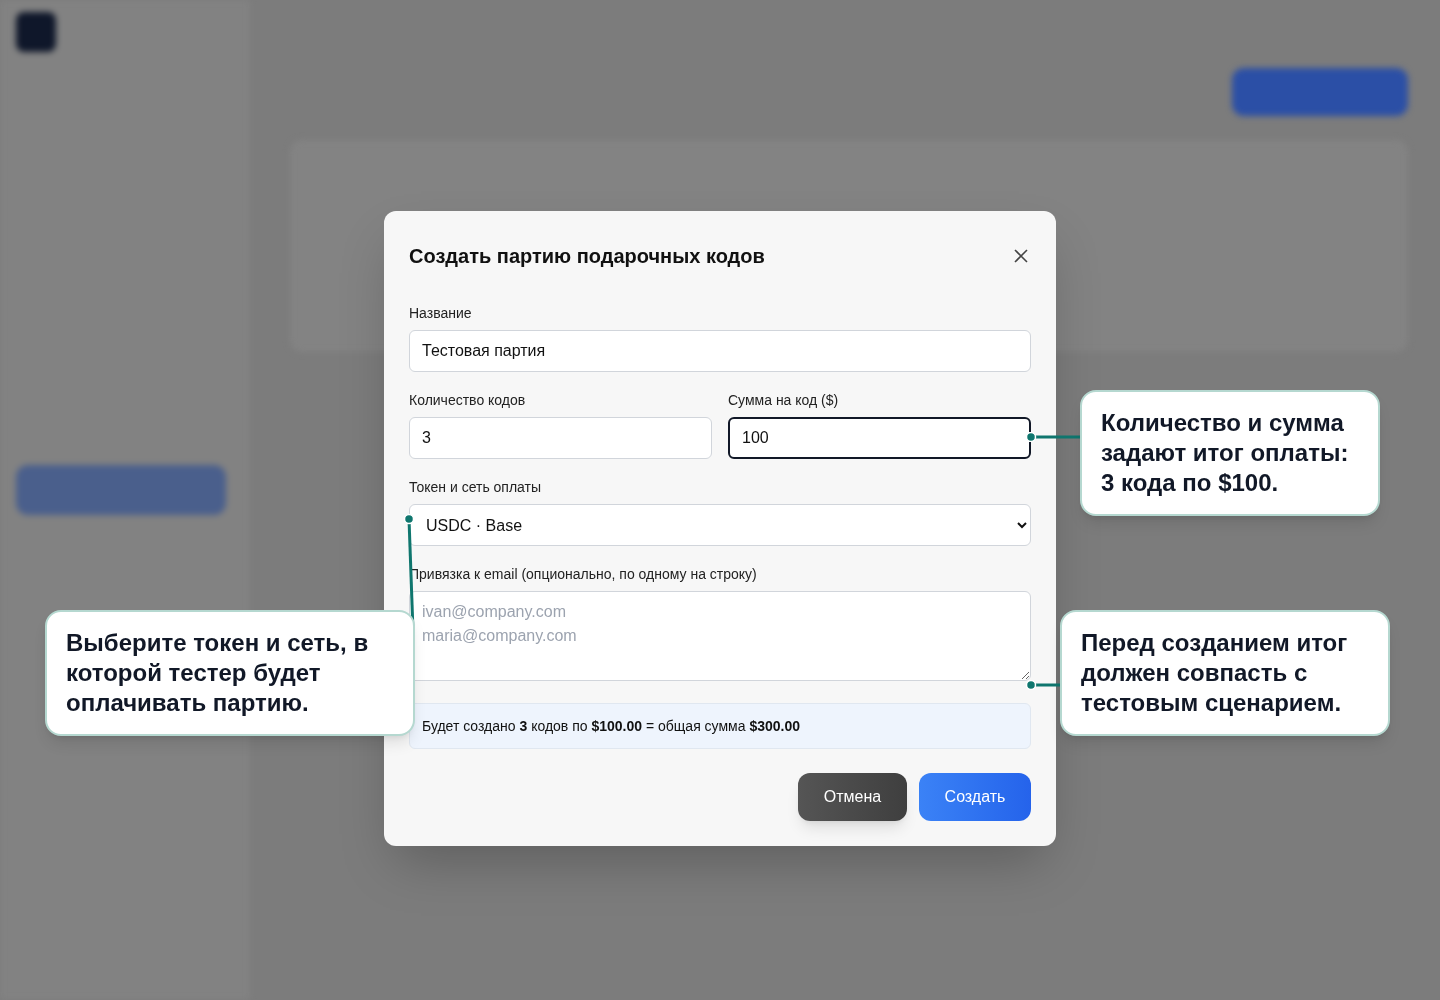  Describe the element at coordinates (720, 636) in the screenshot. I see `textarea-field: ivan@company.com maria@company.com` at that location.